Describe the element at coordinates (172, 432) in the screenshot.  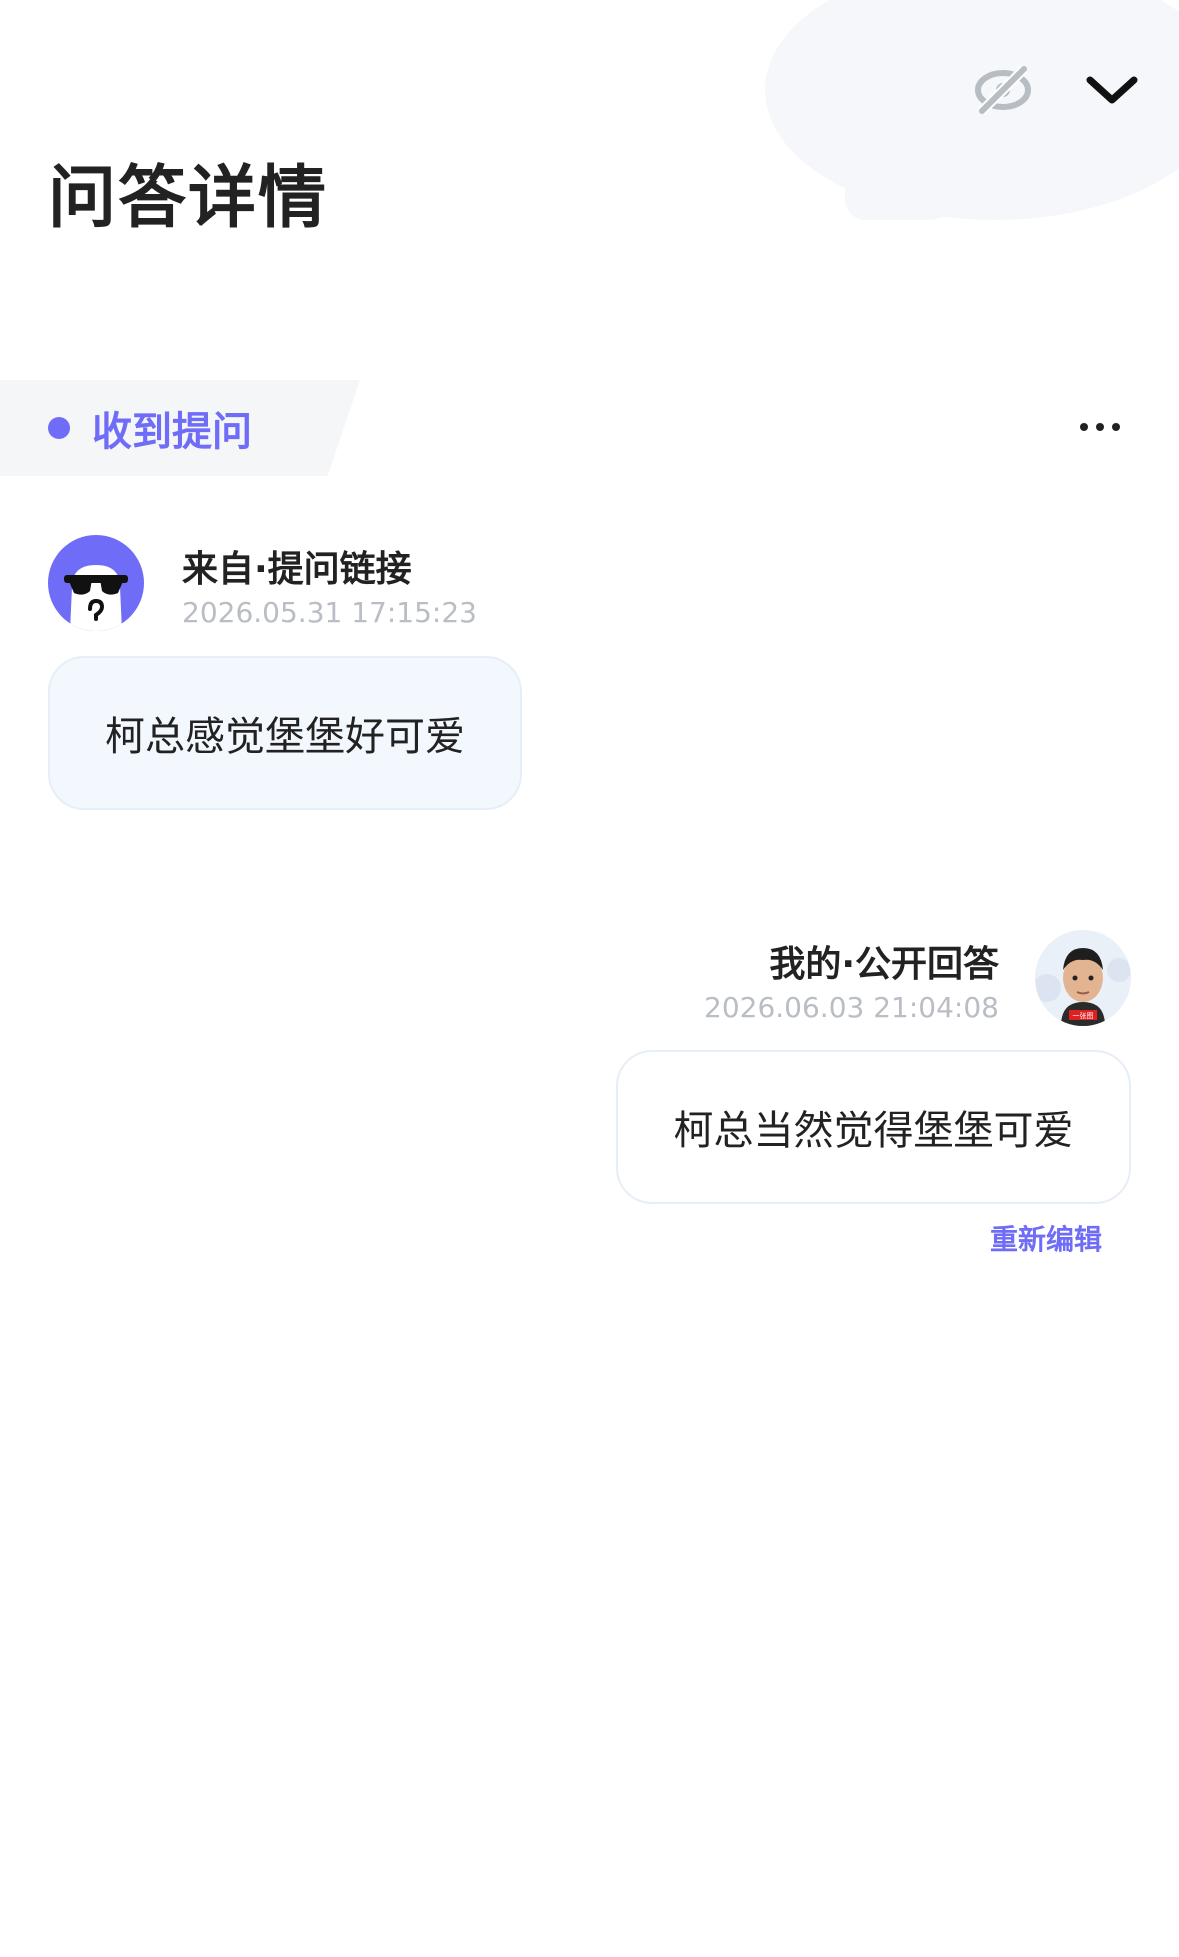
I see `section-label: 收到提问` at that location.